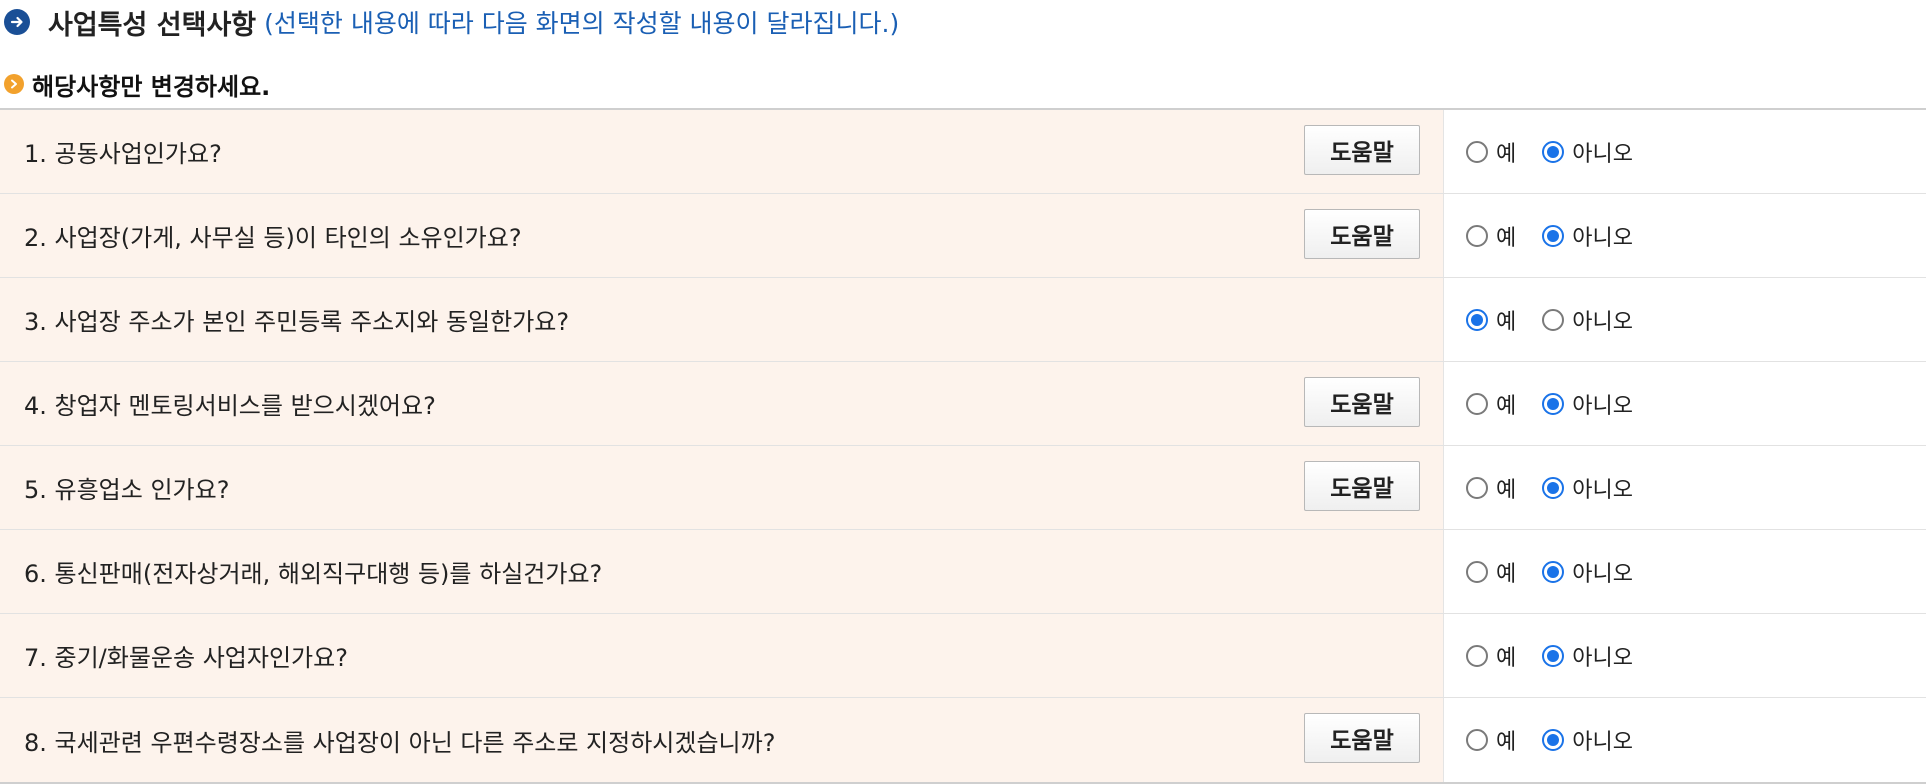  Describe the element at coordinates (273, 238) in the screenshot. I see `question-text: 2. 사업장(가게, 사무실 등)이 타인의 소유인가요?` at that location.